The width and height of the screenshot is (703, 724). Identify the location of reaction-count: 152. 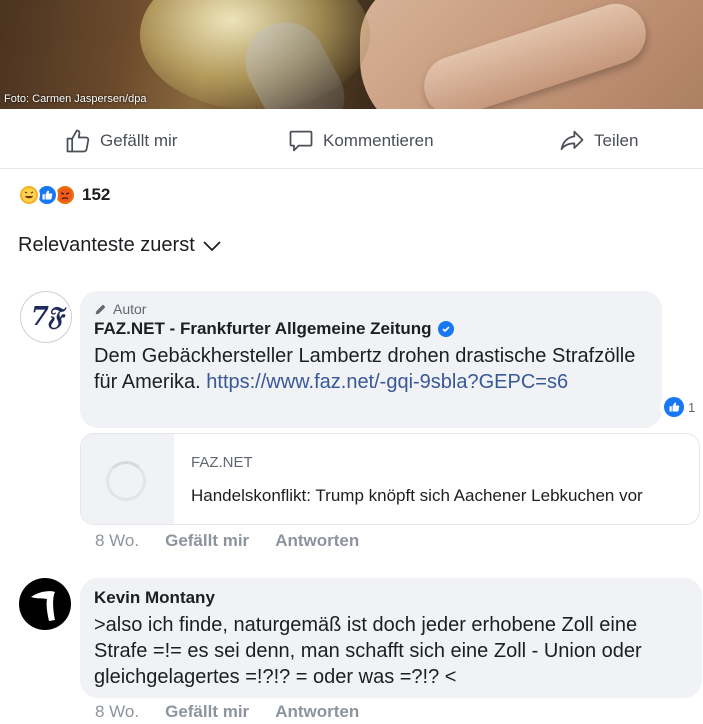
(96, 194).